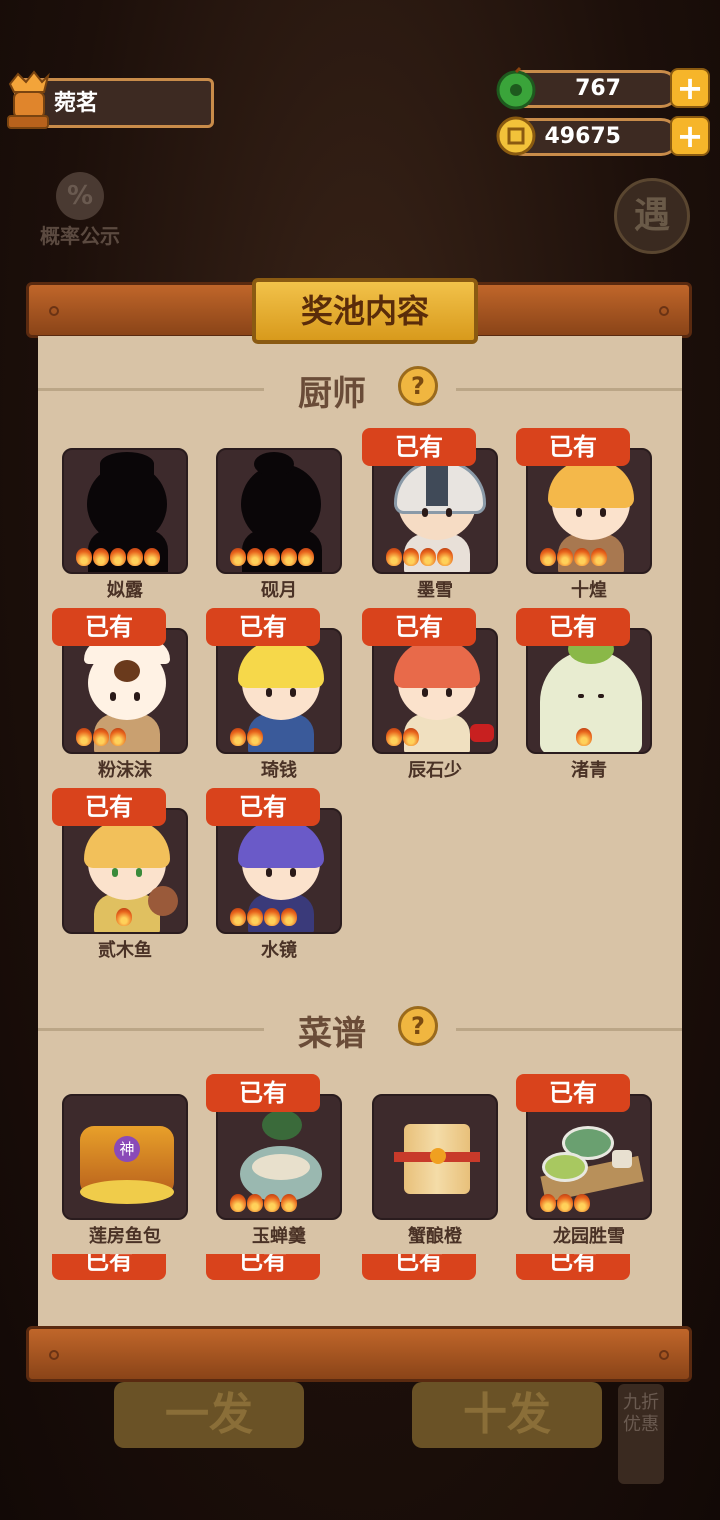  I want to click on chef-name: 姒露, so click(125, 590).